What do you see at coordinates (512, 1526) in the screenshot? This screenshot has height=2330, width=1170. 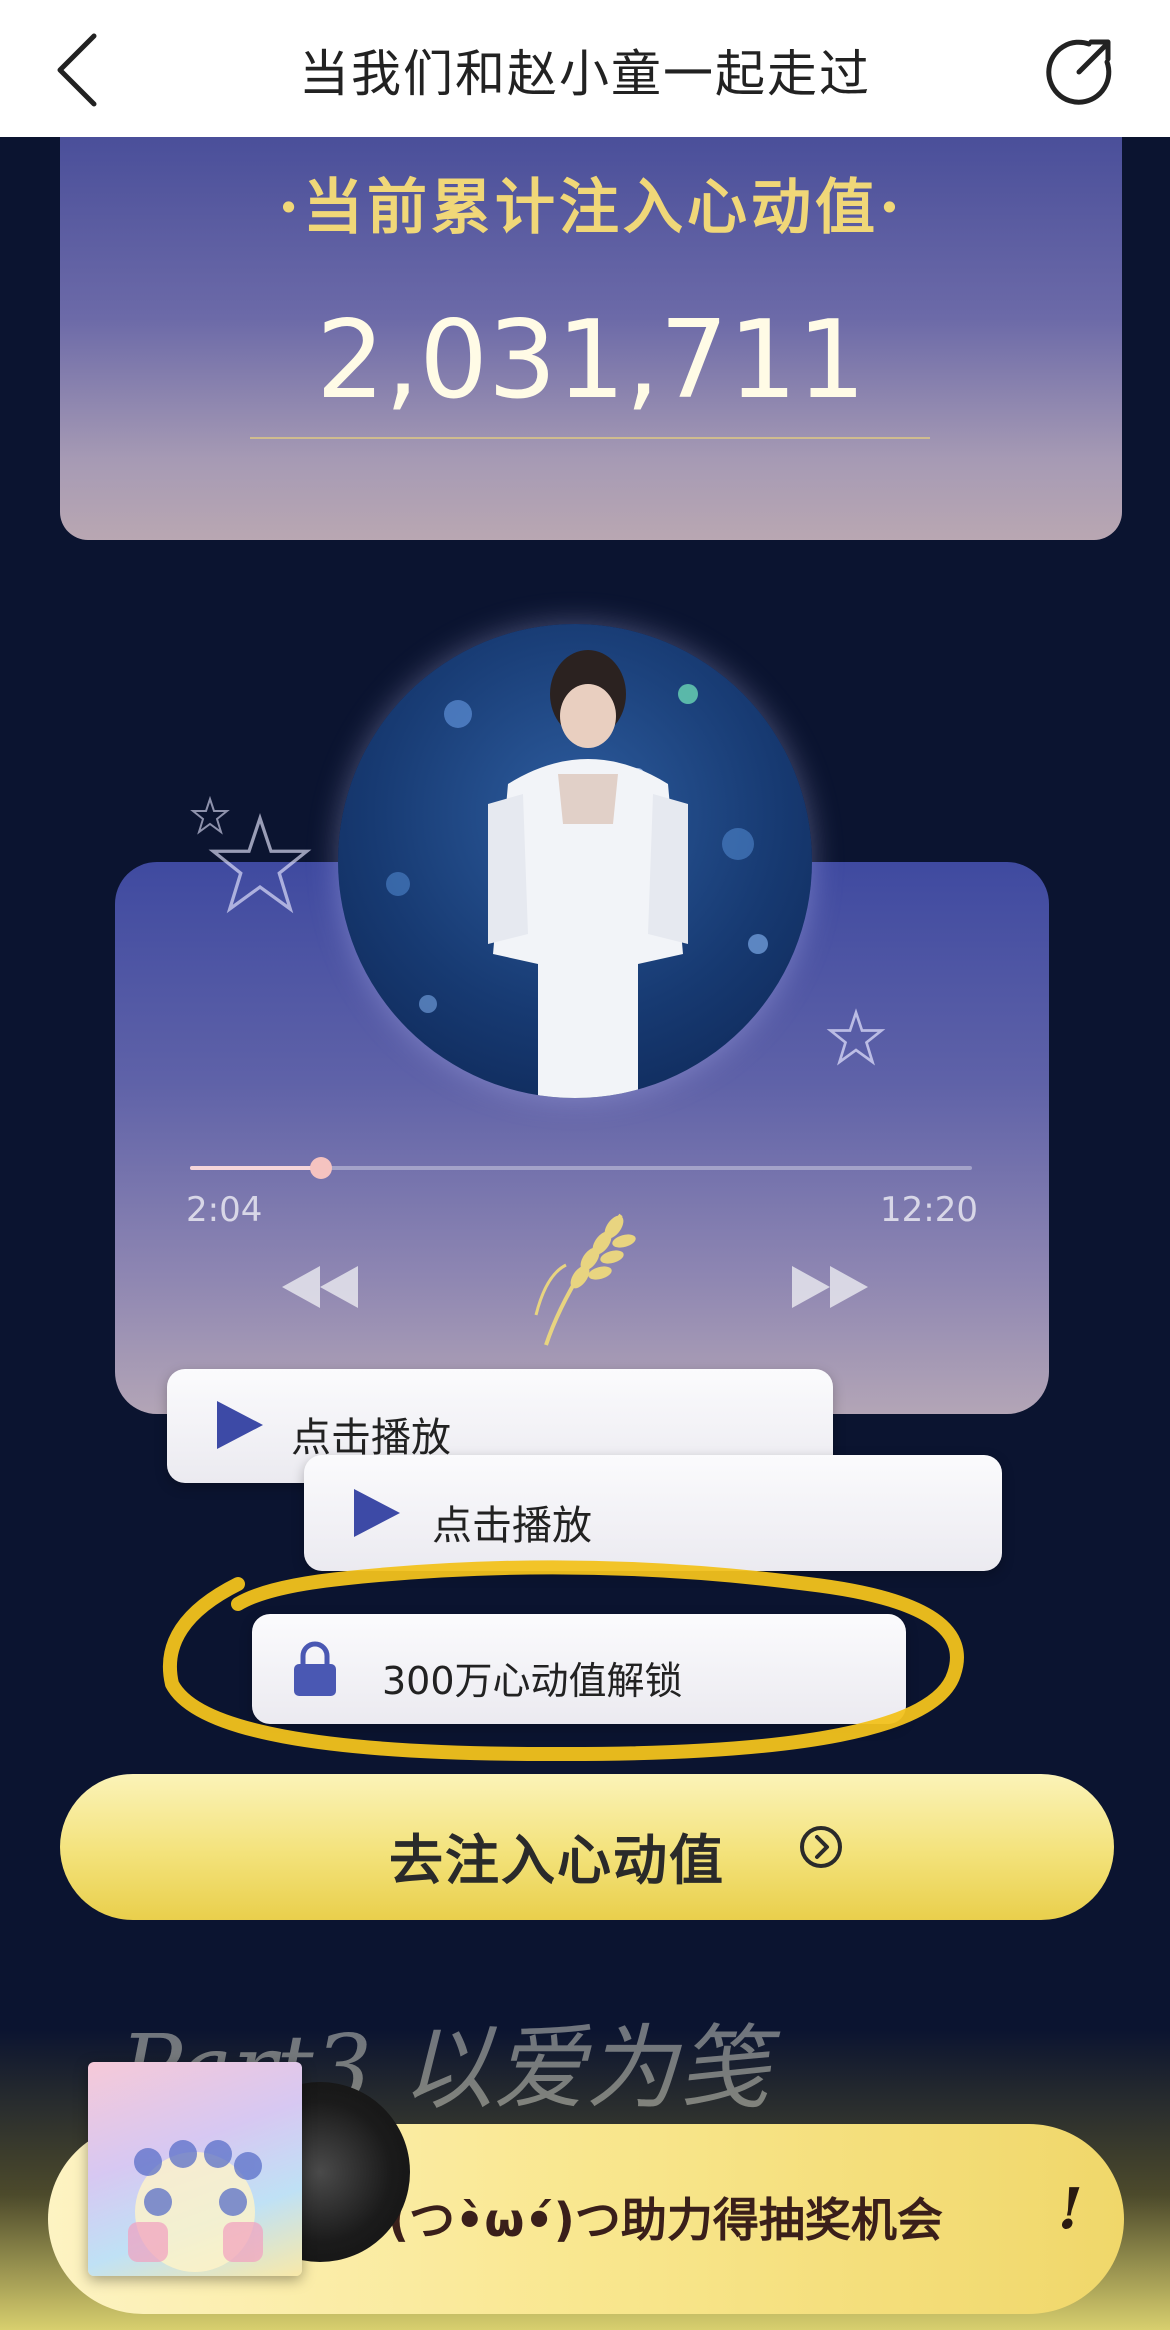 I see `play-item-label: 点击播放` at bounding box center [512, 1526].